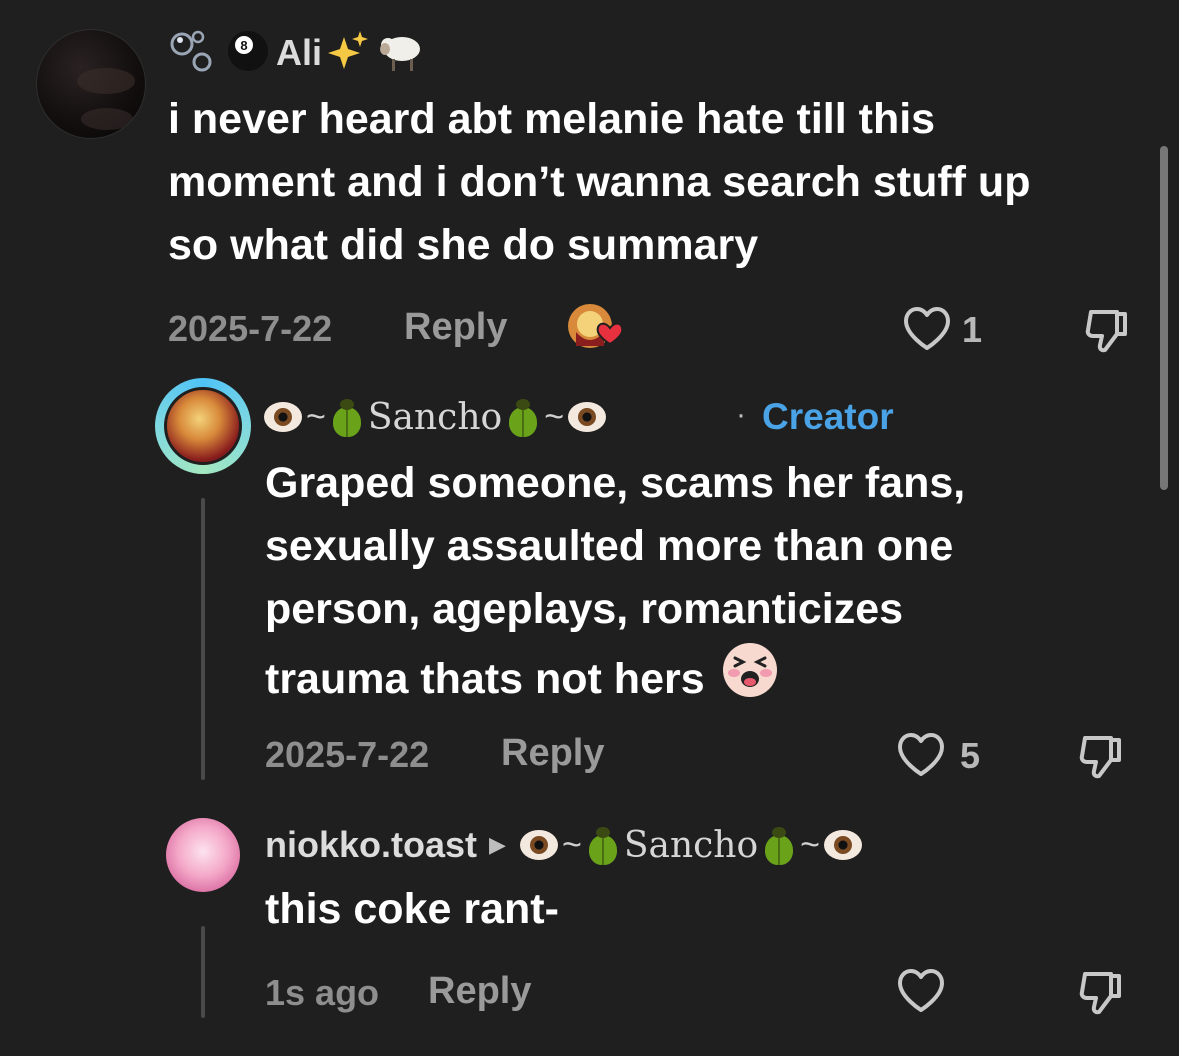 The image size is (1179, 1056). I want to click on comment-author-row: niokko.toast ▶ ~ Sancho ~, so click(564, 845).